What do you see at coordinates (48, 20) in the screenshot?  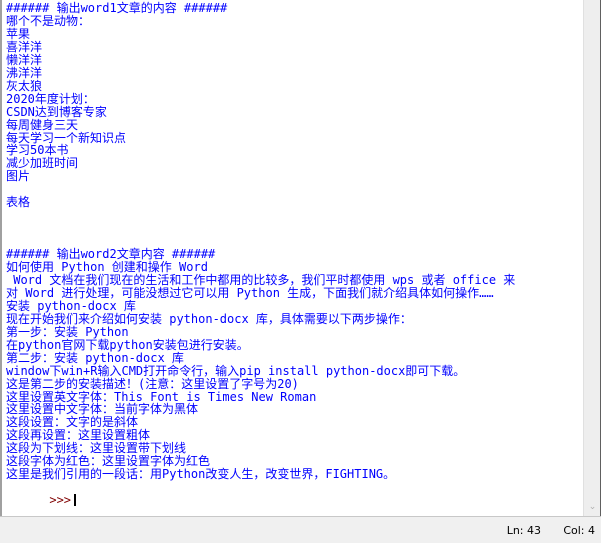 I see `output-line: 哪个不是动物：` at bounding box center [48, 20].